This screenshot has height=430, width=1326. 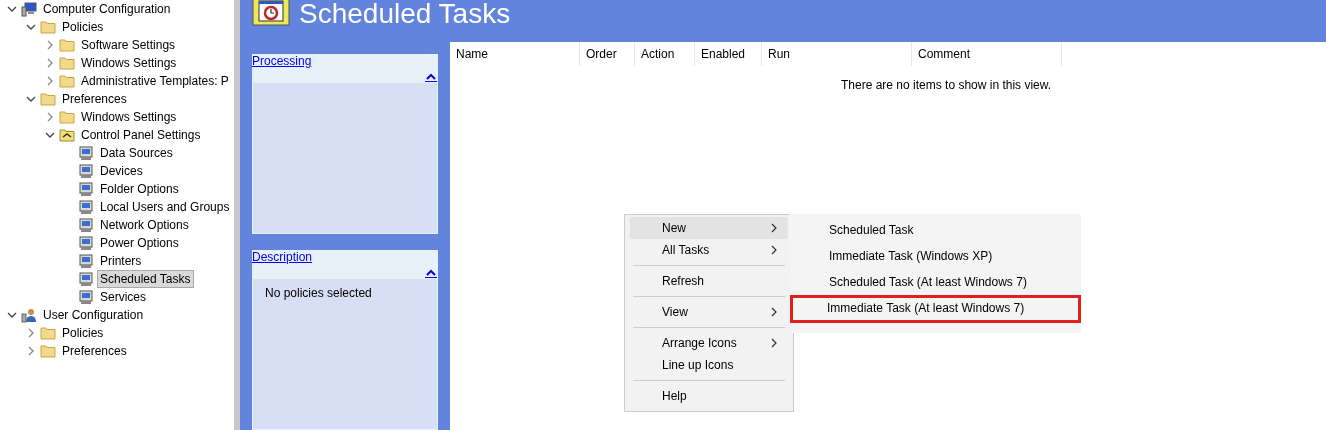 What do you see at coordinates (935, 256) in the screenshot?
I see `menu-item: Immediate Task (Windows XP)` at bounding box center [935, 256].